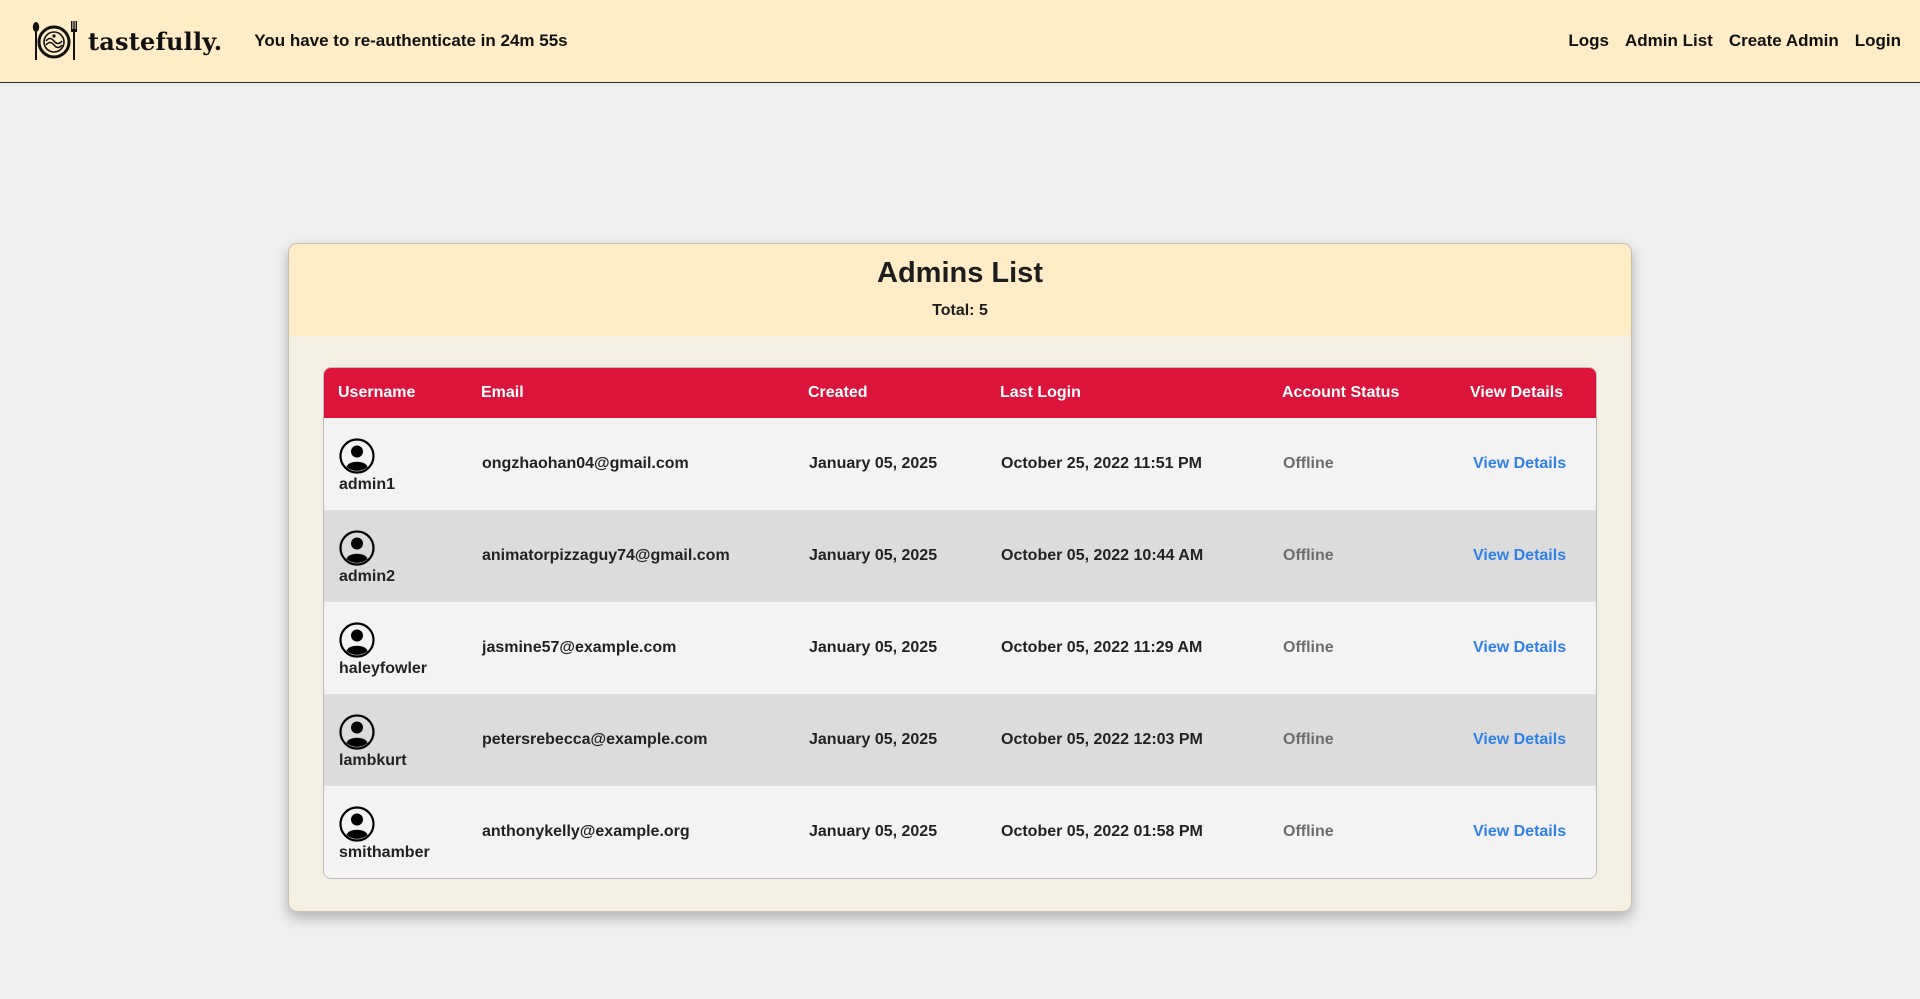 Image resolution: width=1920 pixels, height=999 pixels. I want to click on username-cell: admin2, so click(395, 556).